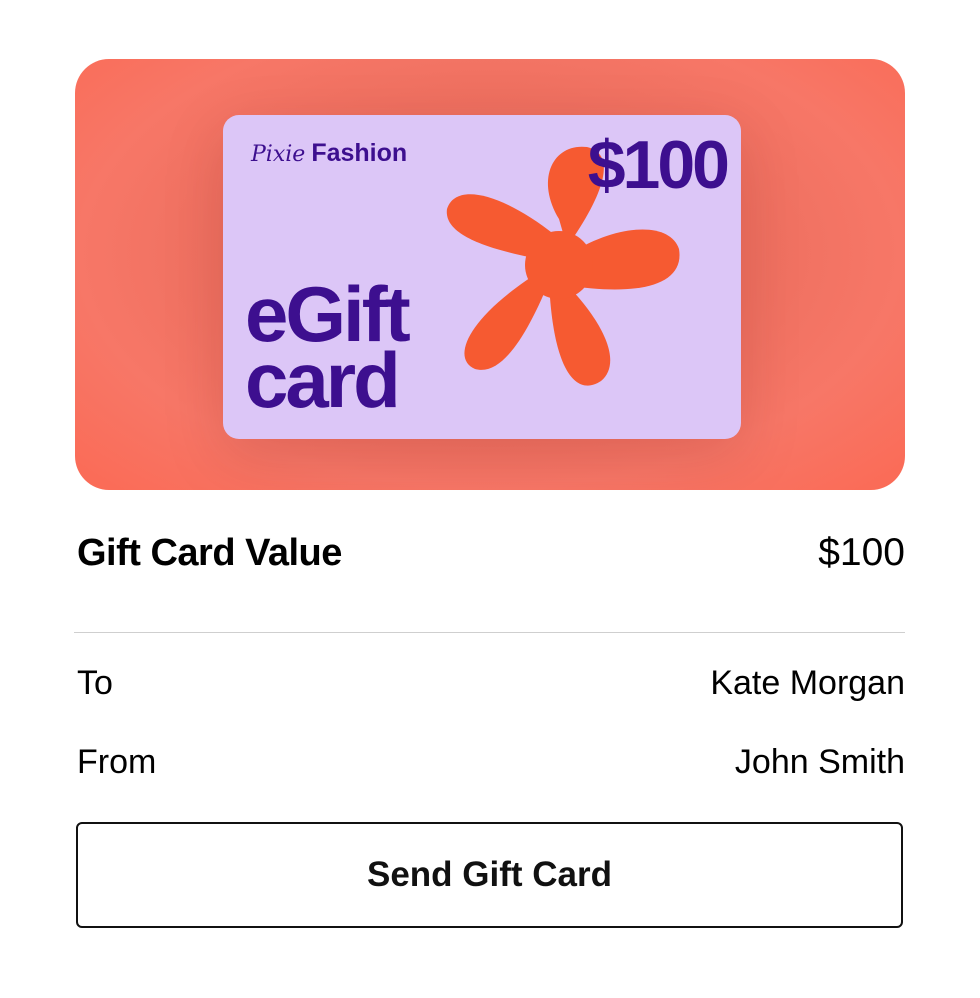 The height and width of the screenshot is (998, 980). Describe the element at coordinates (491, 683) in the screenshot. I see `recipient-row: To Kate Morgan` at that location.